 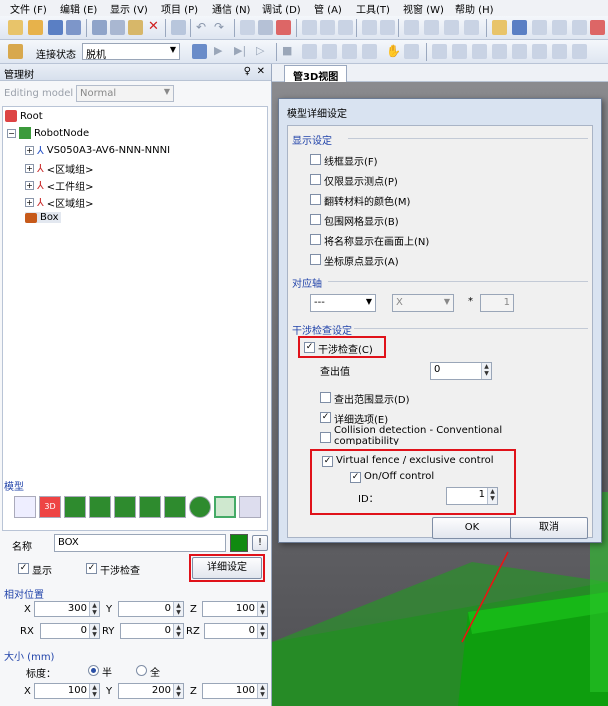 What do you see at coordinates (263, 51) in the screenshot?
I see `step2-icon: ▷` at bounding box center [263, 51].